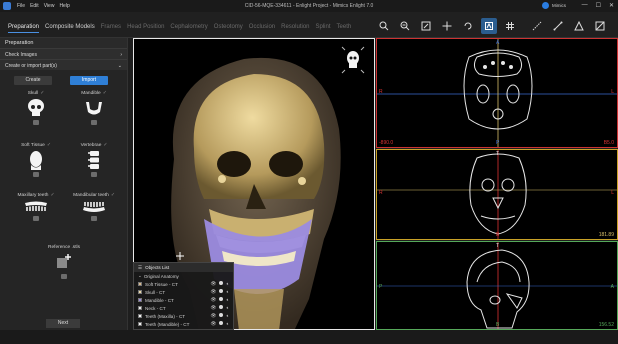 The image size is (618, 344). I want to click on part-reference-stls: Reference .stls, so click(64, 262).